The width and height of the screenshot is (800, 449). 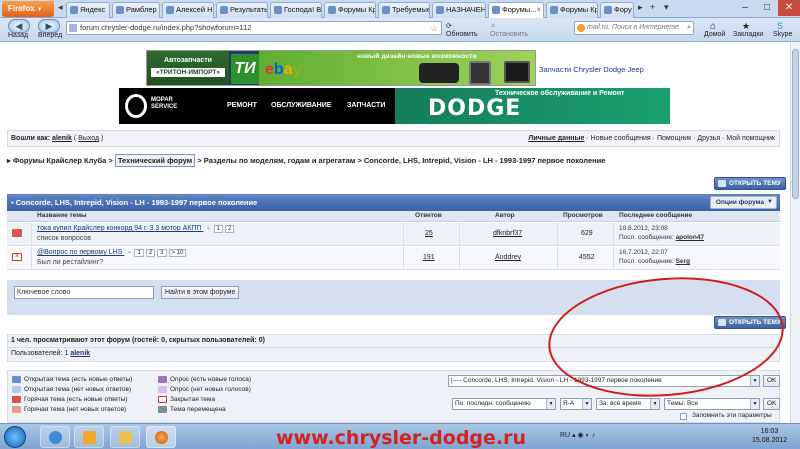 What do you see at coordinates (583, 215) in the screenshot?
I see `col-views: Просмотров` at bounding box center [583, 215].